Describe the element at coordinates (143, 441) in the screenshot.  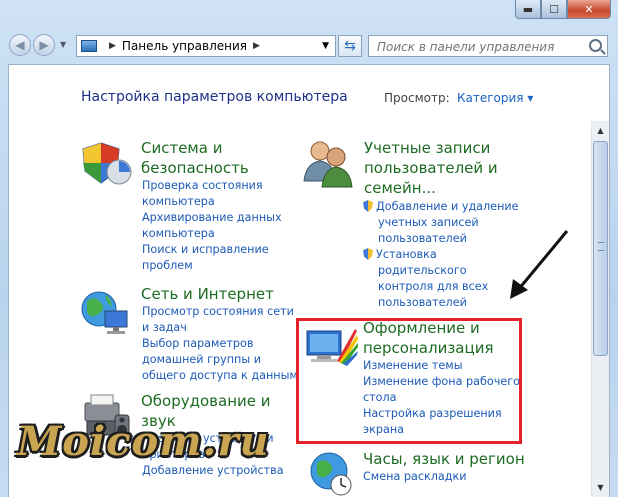
I see `watermark-logo: Moicom.ru` at that location.